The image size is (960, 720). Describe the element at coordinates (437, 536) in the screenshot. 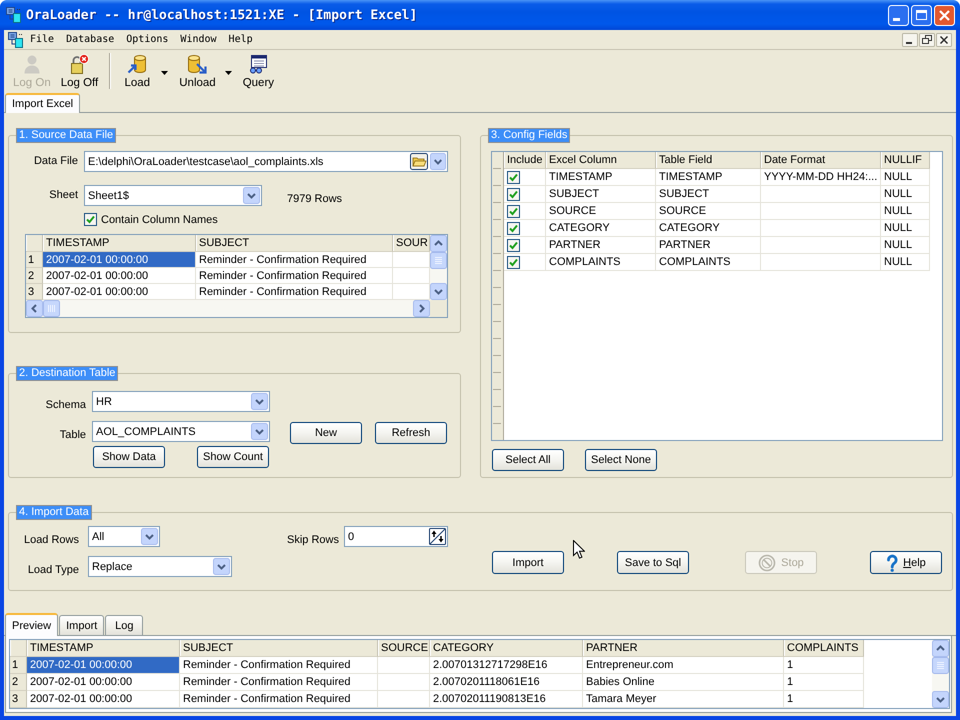

I see `spin-arrows-icon` at that location.